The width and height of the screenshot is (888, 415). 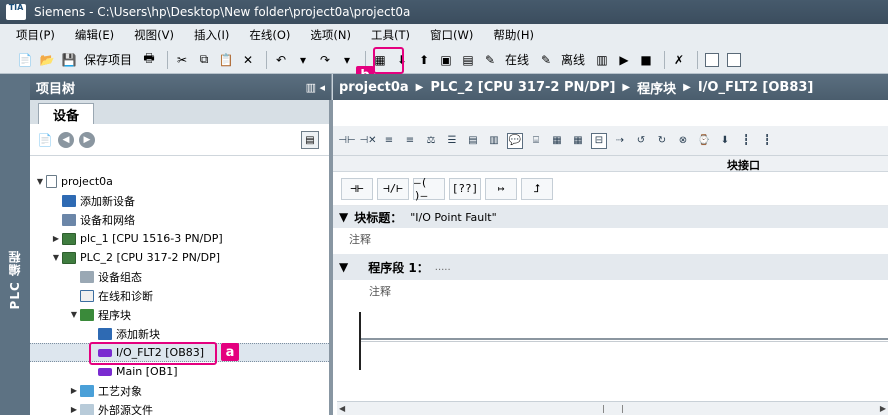 I want to click on network-comment: 注释, so click(x=610, y=291).